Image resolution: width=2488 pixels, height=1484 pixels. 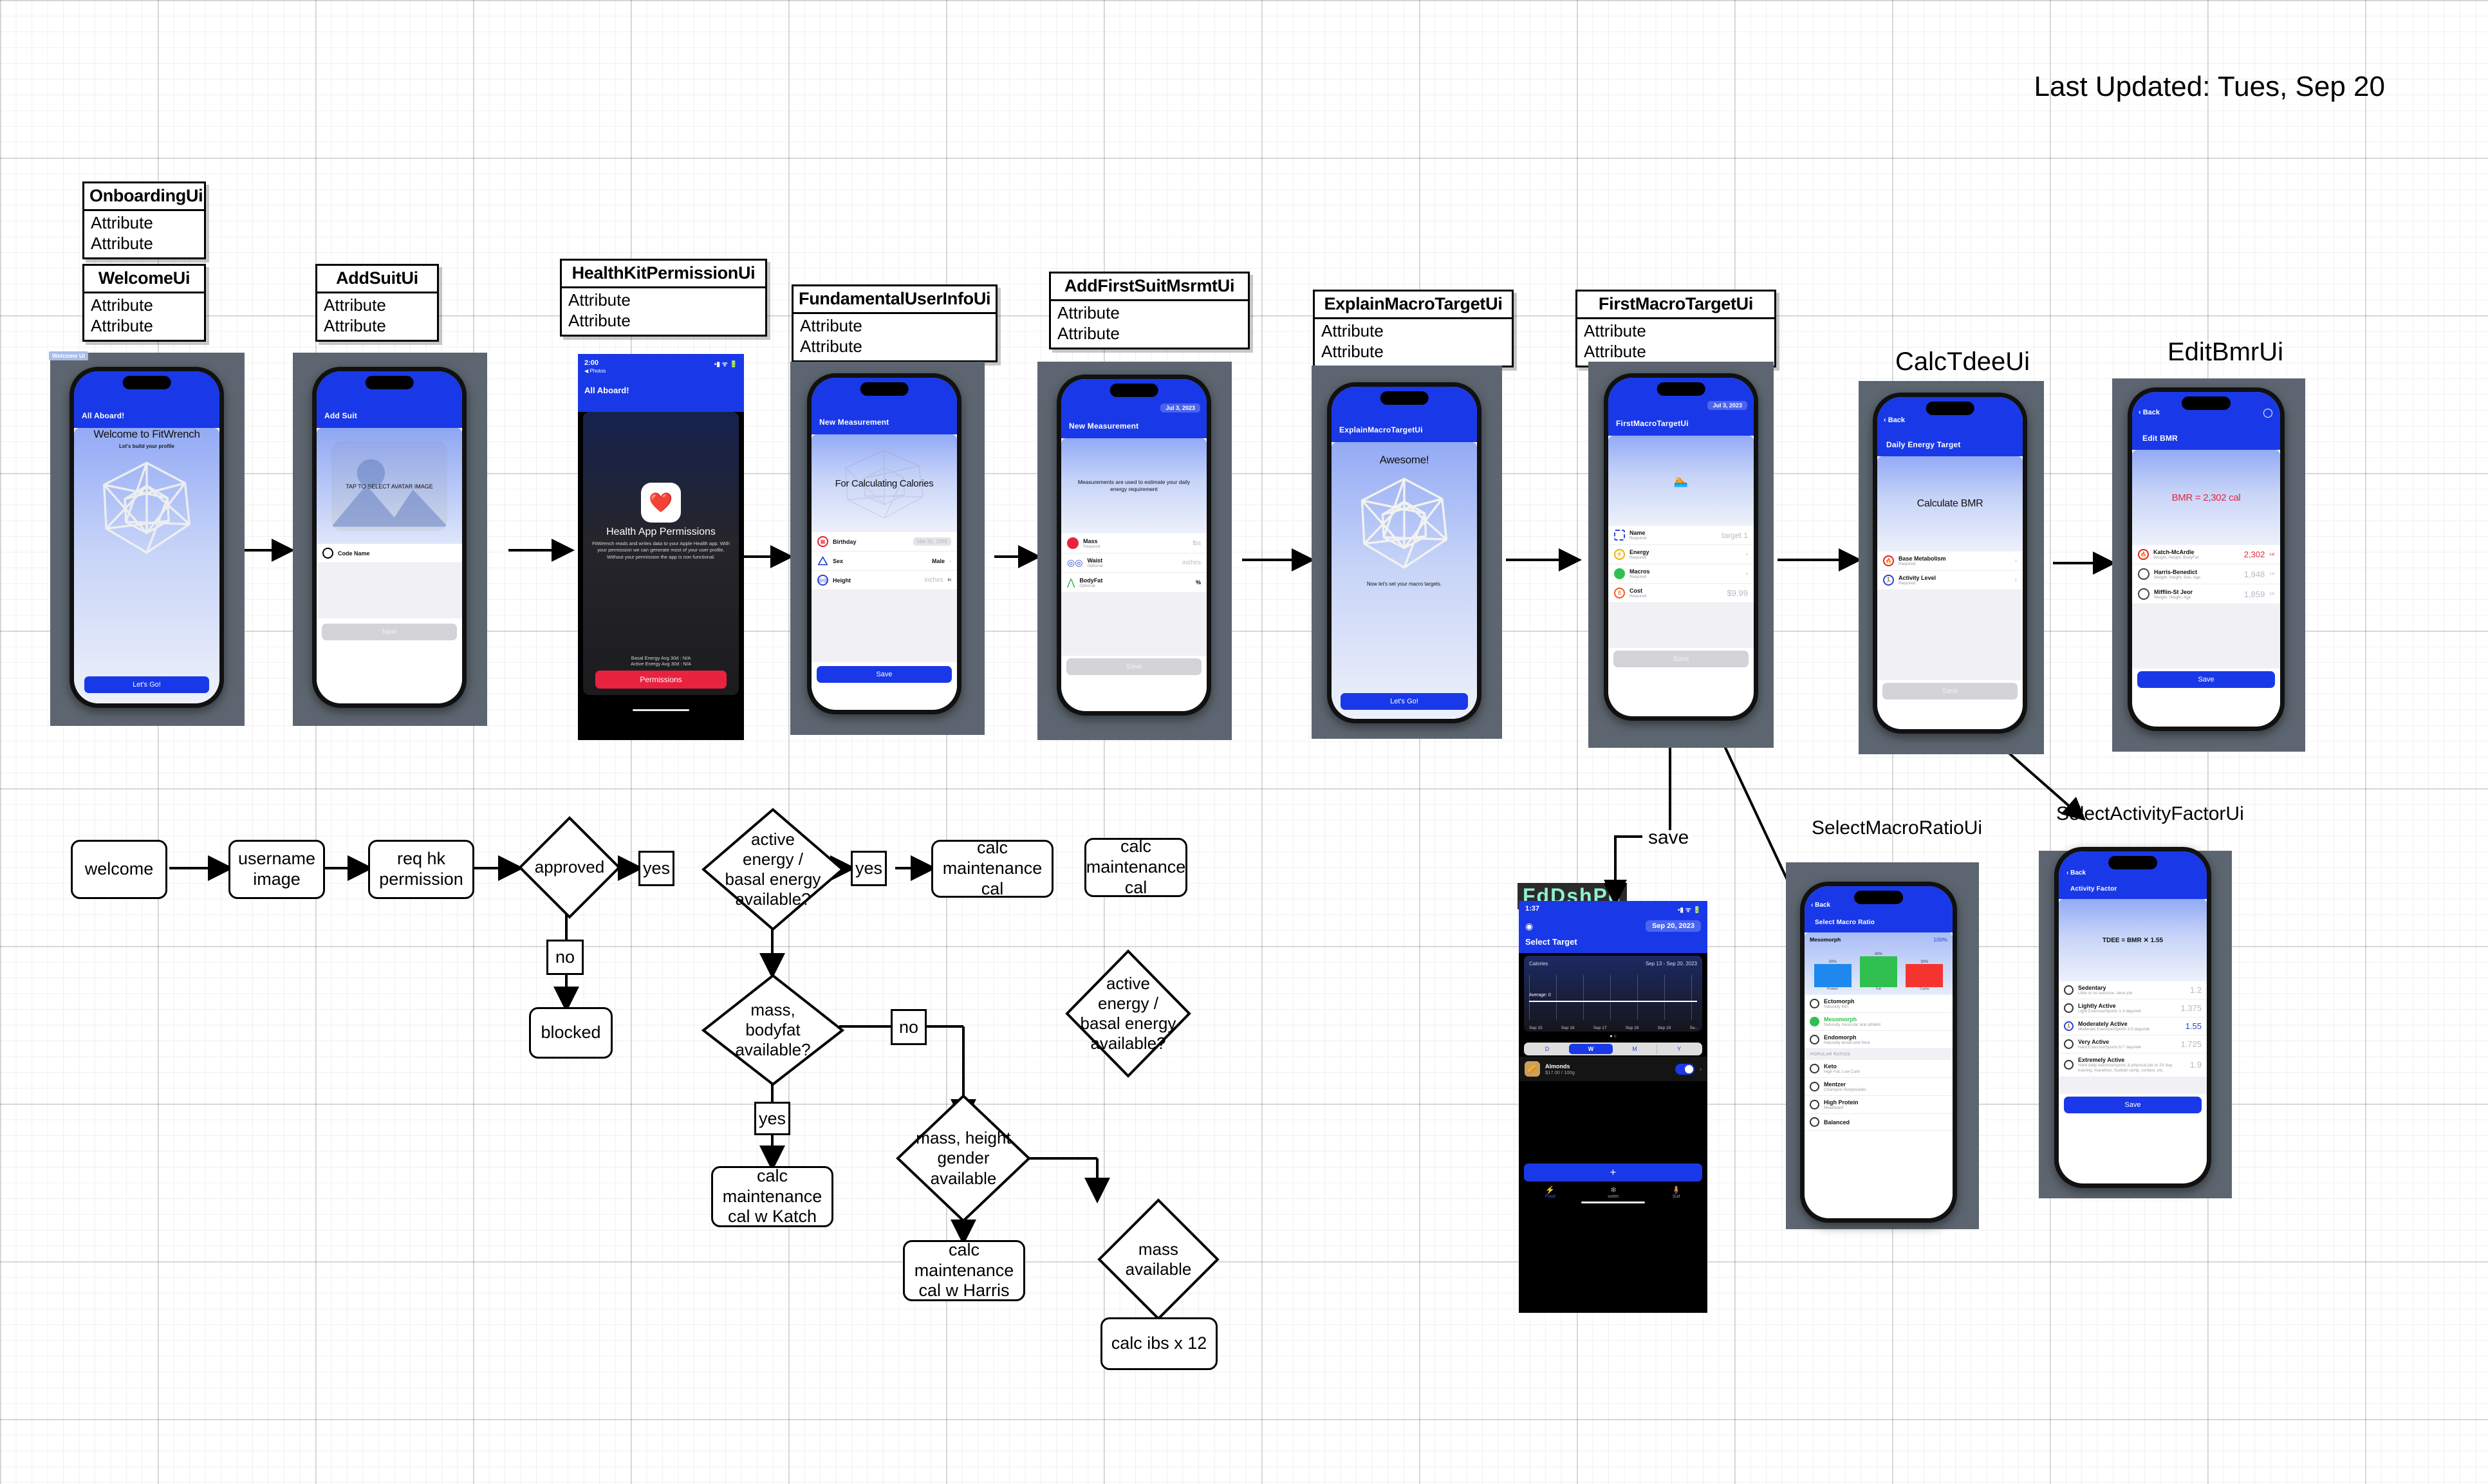 I want to click on row-waist: ◎◎ Waist Optional inches, so click(x=1134, y=563).